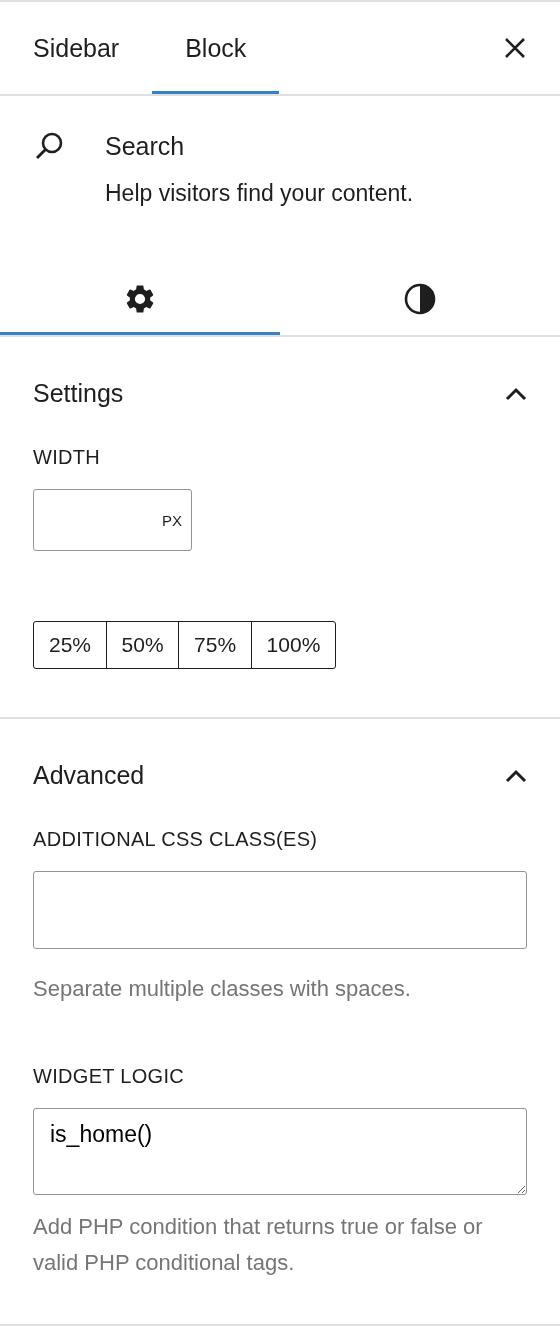  I want to click on width-input: PX, so click(112, 520).